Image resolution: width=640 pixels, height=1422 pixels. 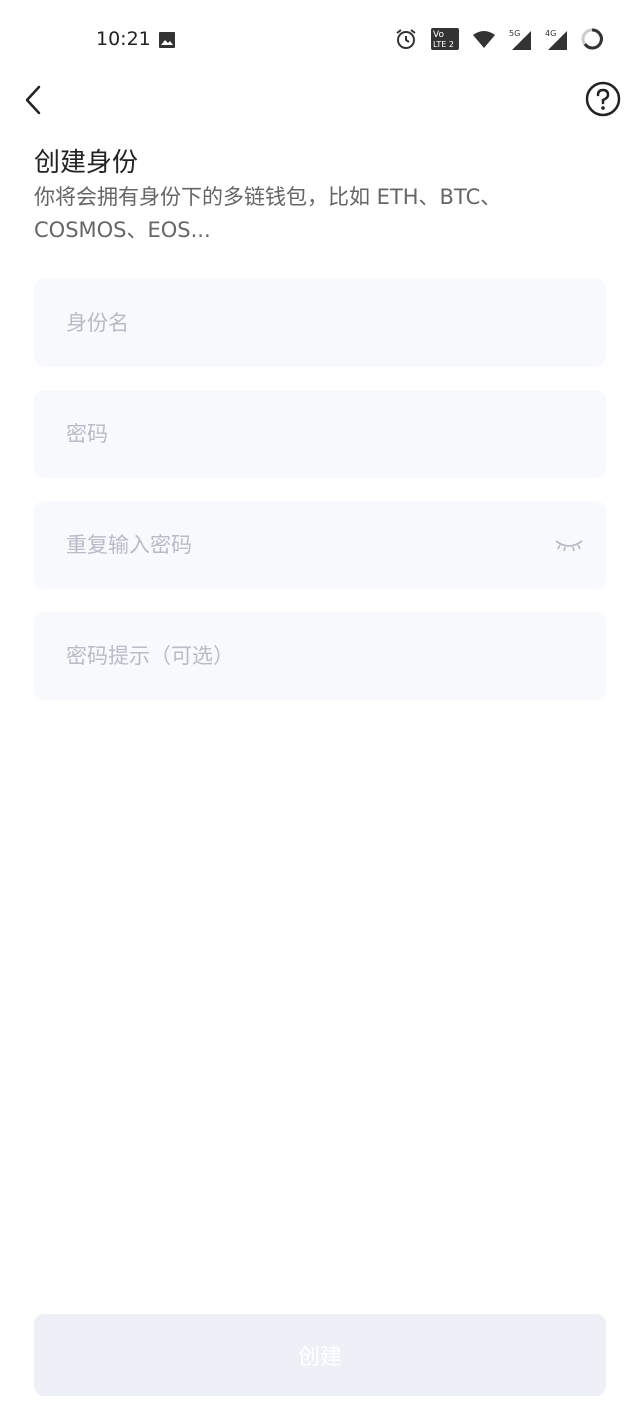 I want to click on chevron-left-icon, so click(x=33, y=102).